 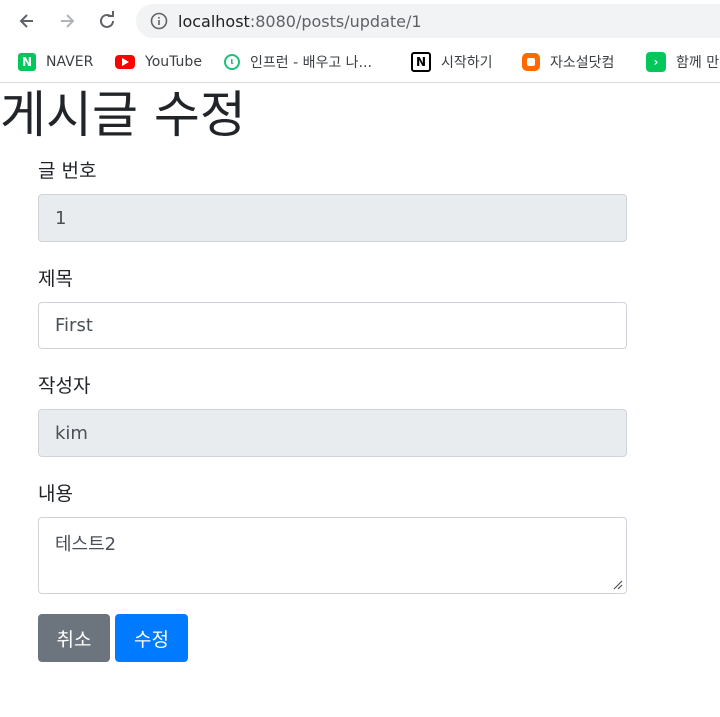 What do you see at coordinates (618, 585) in the screenshot?
I see `resize-handle-icon` at bounding box center [618, 585].